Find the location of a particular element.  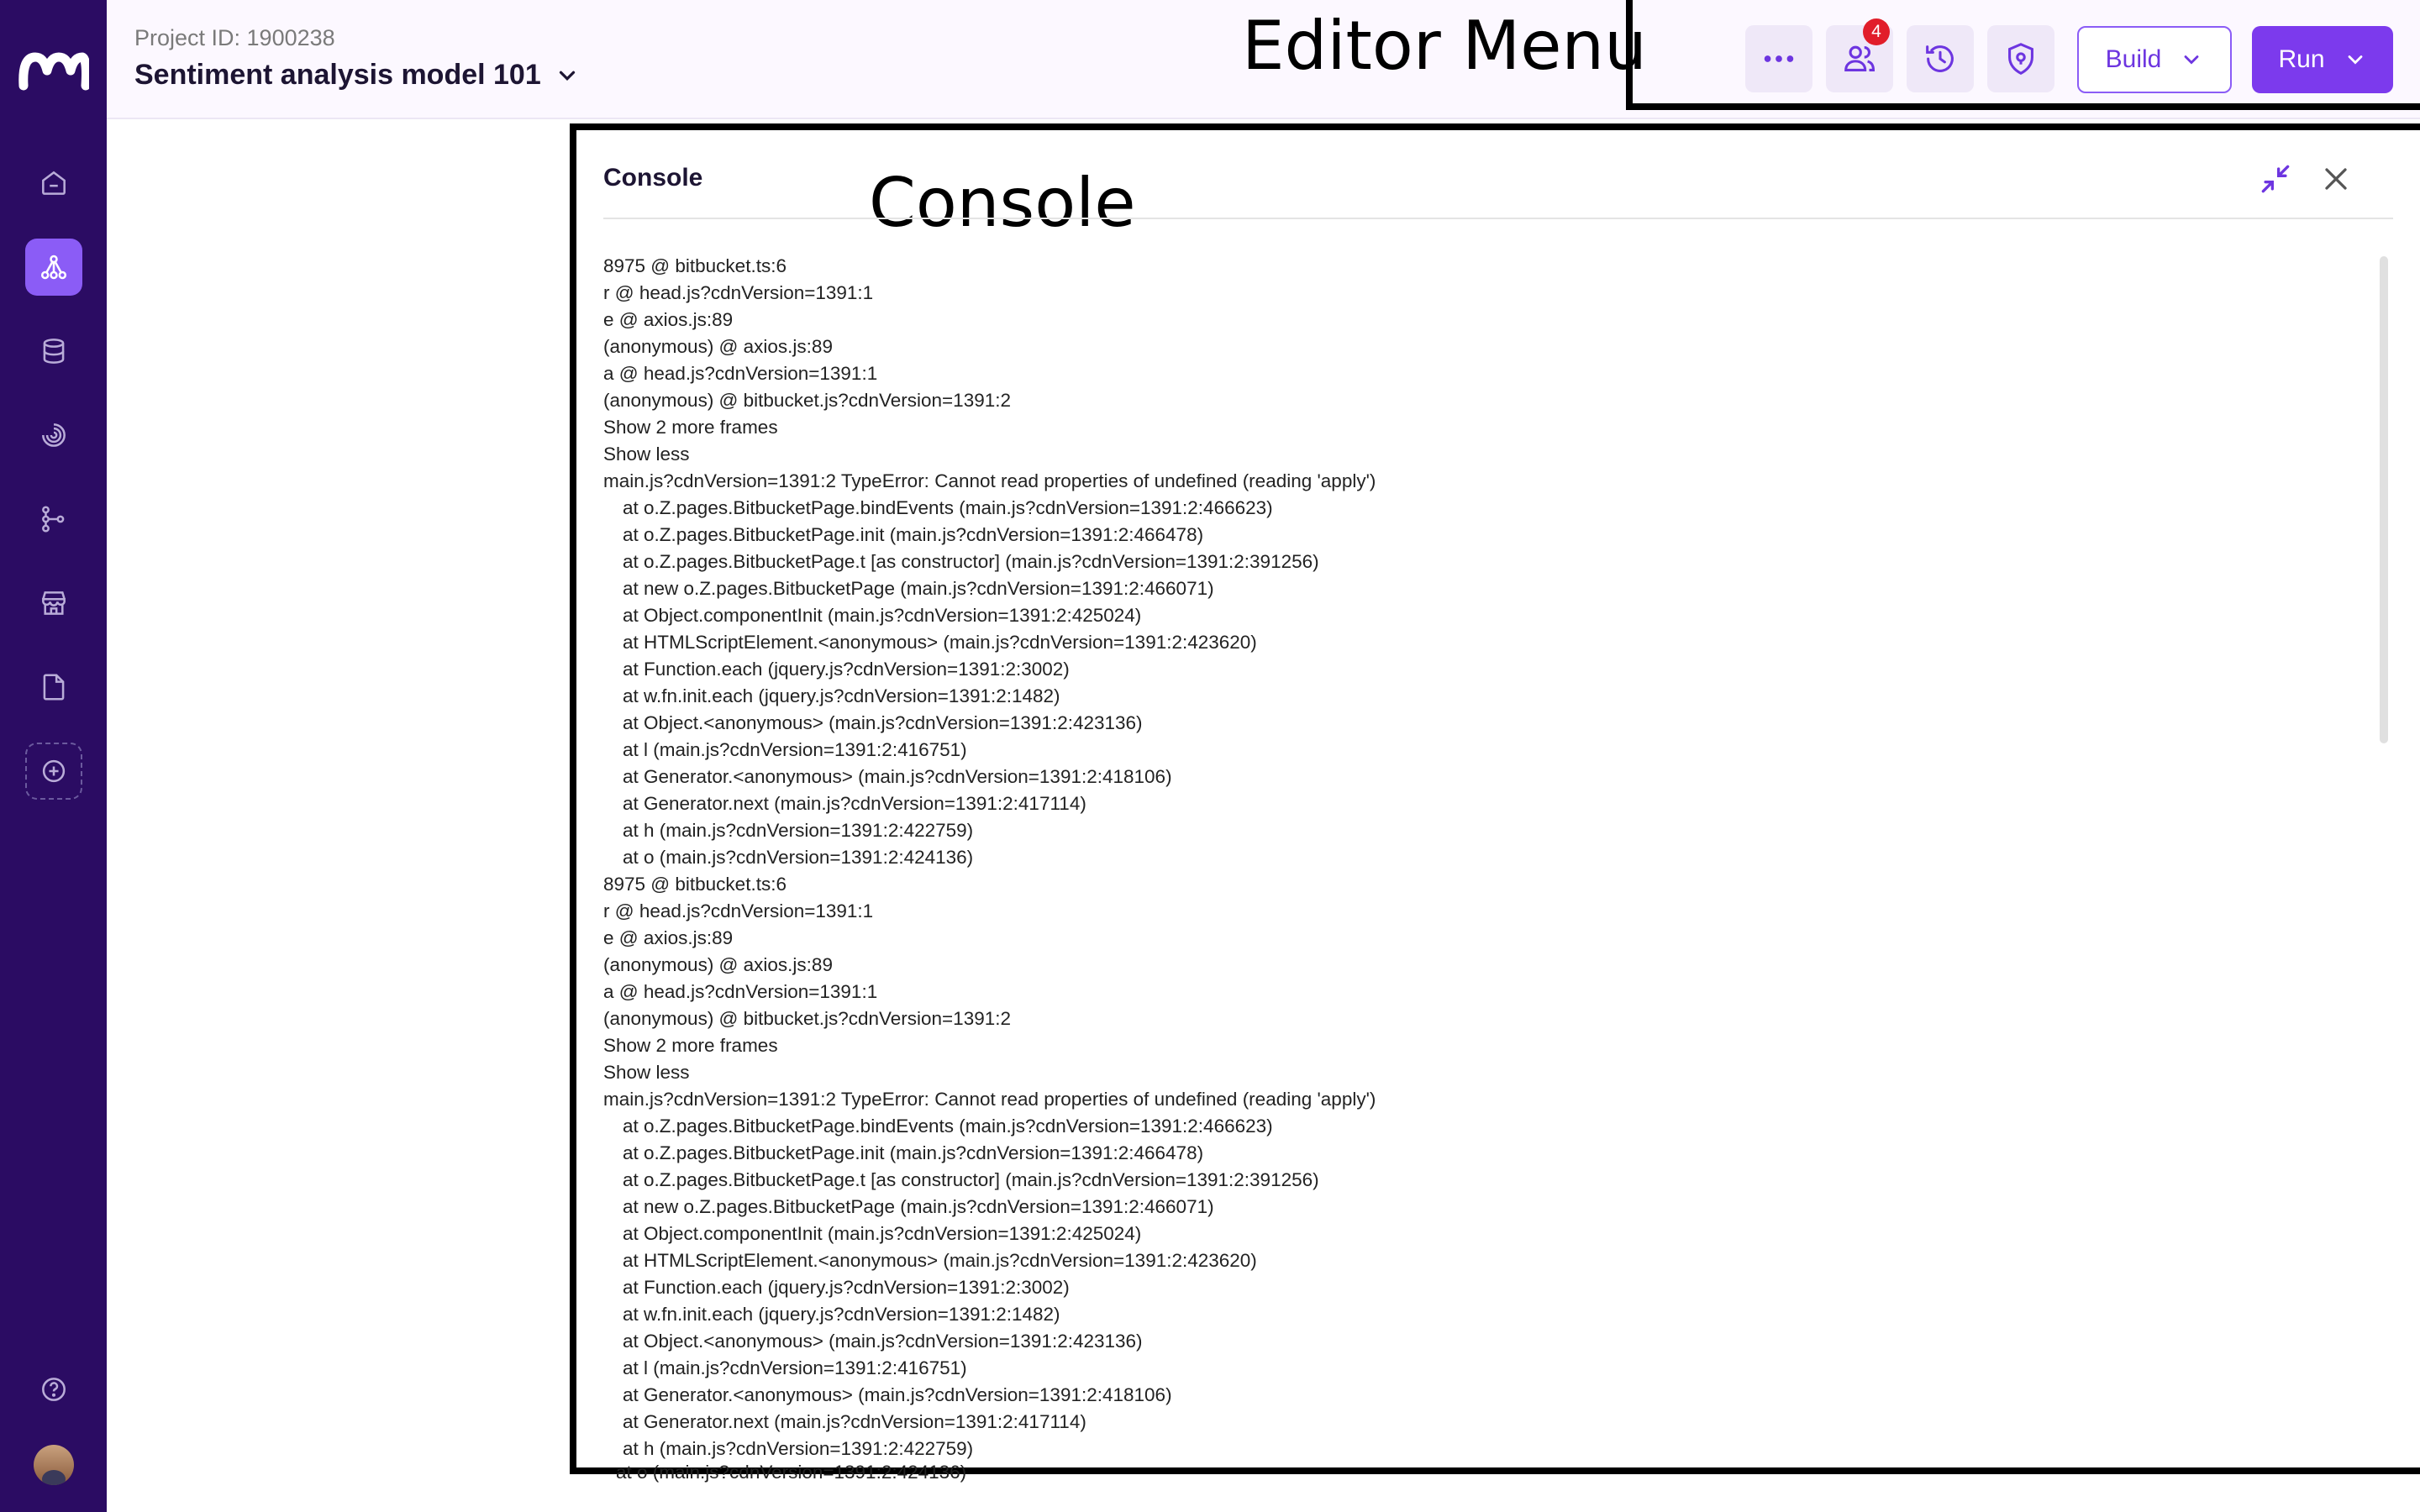

spiral-icon is located at coordinates (54, 435).